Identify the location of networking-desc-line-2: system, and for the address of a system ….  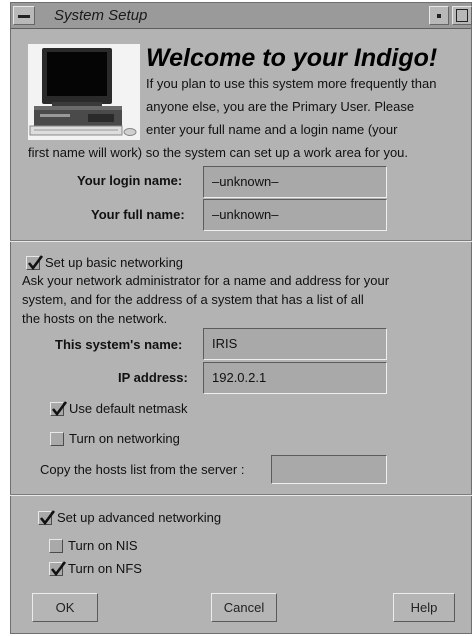
(193, 299).